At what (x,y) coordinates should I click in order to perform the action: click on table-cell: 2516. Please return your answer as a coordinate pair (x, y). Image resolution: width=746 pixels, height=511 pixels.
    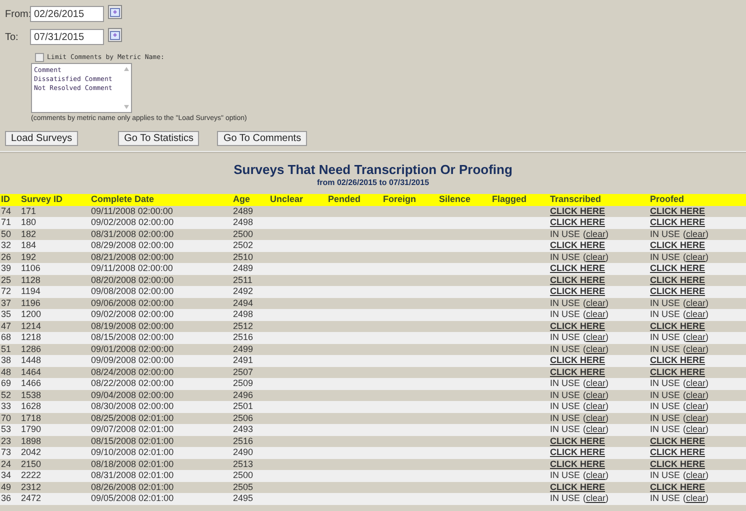
    Looking at the image, I should click on (243, 441).